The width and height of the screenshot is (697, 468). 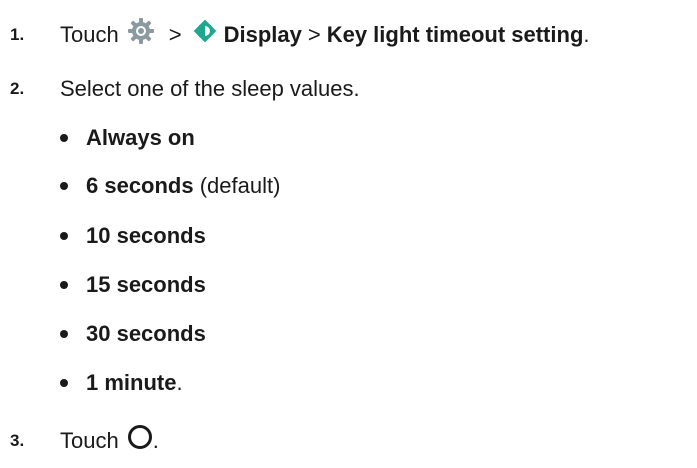 What do you see at coordinates (262, 34) in the screenshot?
I see `display-label: Display` at bounding box center [262, 34].